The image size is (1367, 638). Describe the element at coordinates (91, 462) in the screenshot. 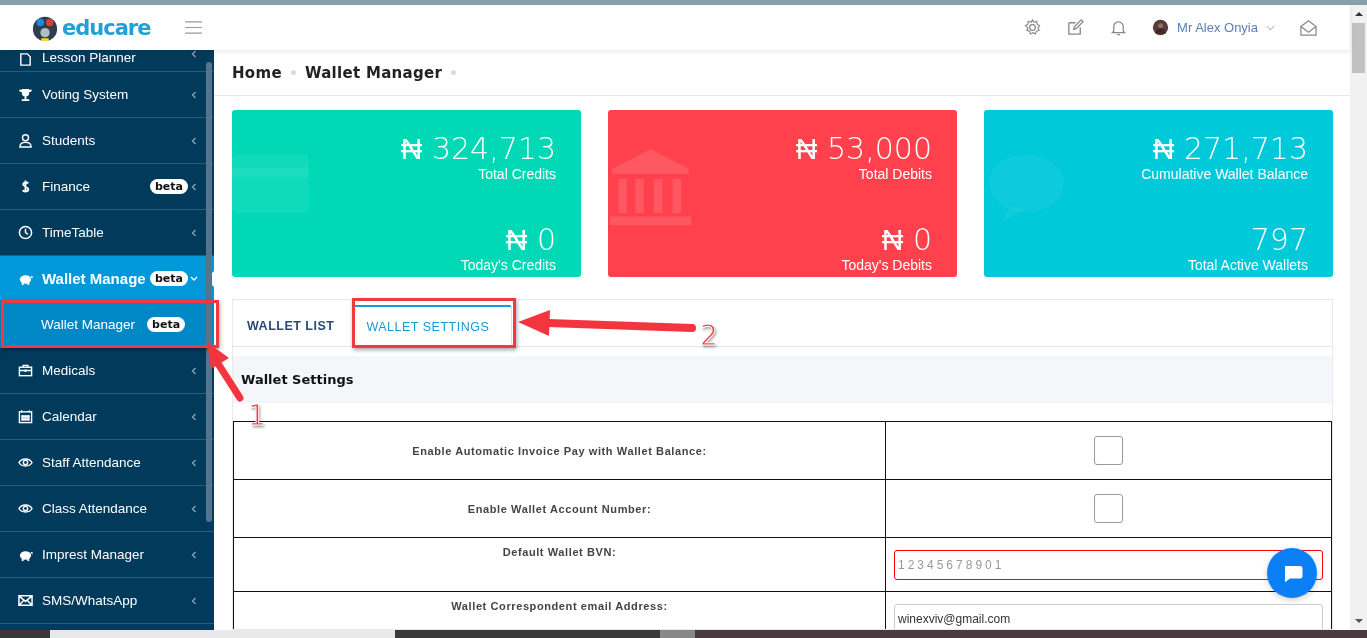

I see `item-label: Staff Attendance` at that location.